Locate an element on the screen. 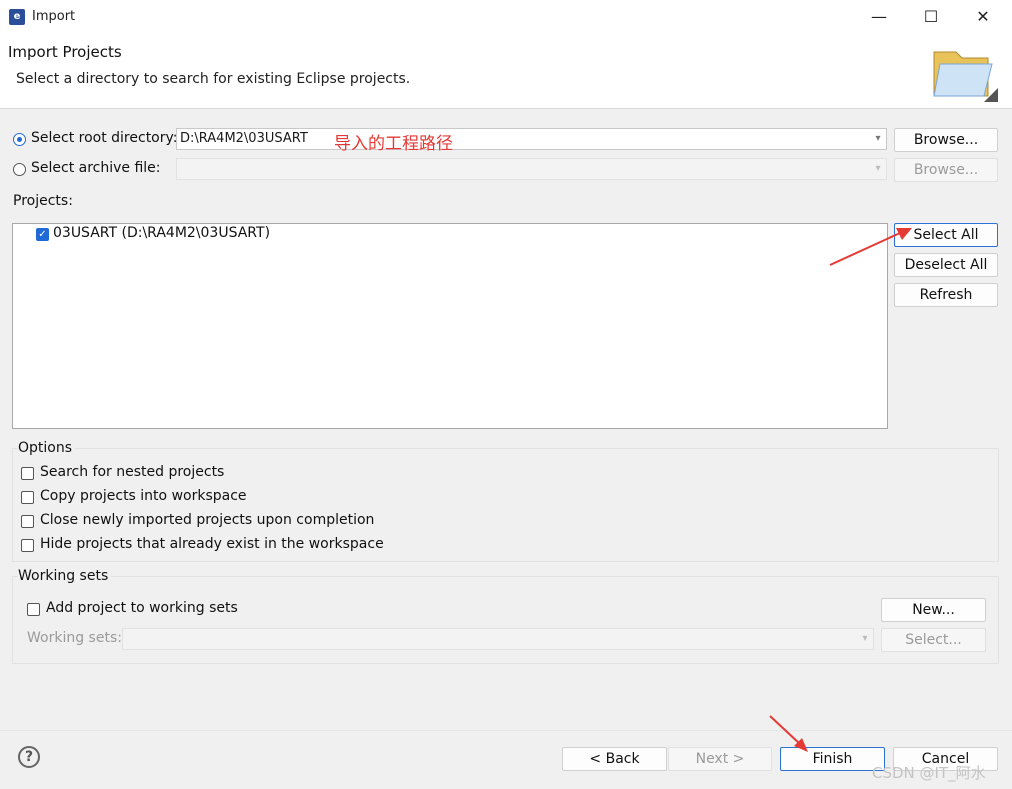 The image size is (1012, 789). watermark: CSDN @IT_阿水 is located at coordinates (929, 773).